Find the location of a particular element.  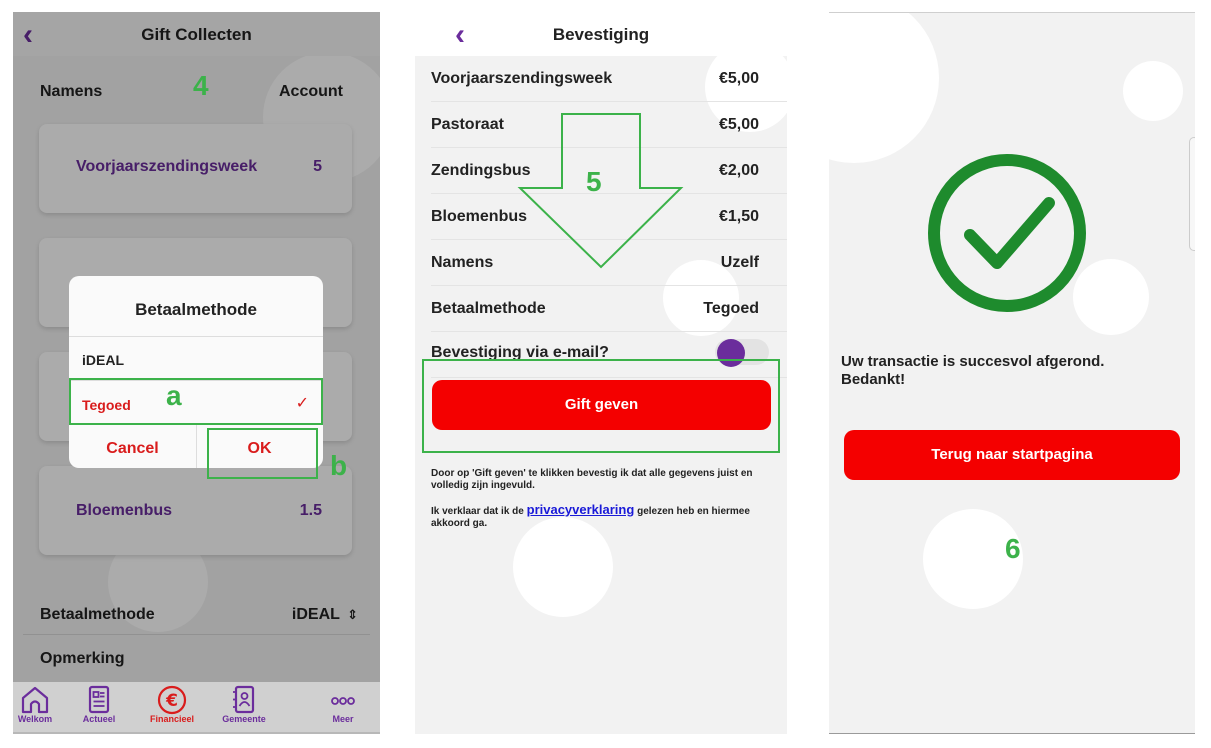

summary-row: Betaalmethode Tegoed is located at coordinates (601, 309).